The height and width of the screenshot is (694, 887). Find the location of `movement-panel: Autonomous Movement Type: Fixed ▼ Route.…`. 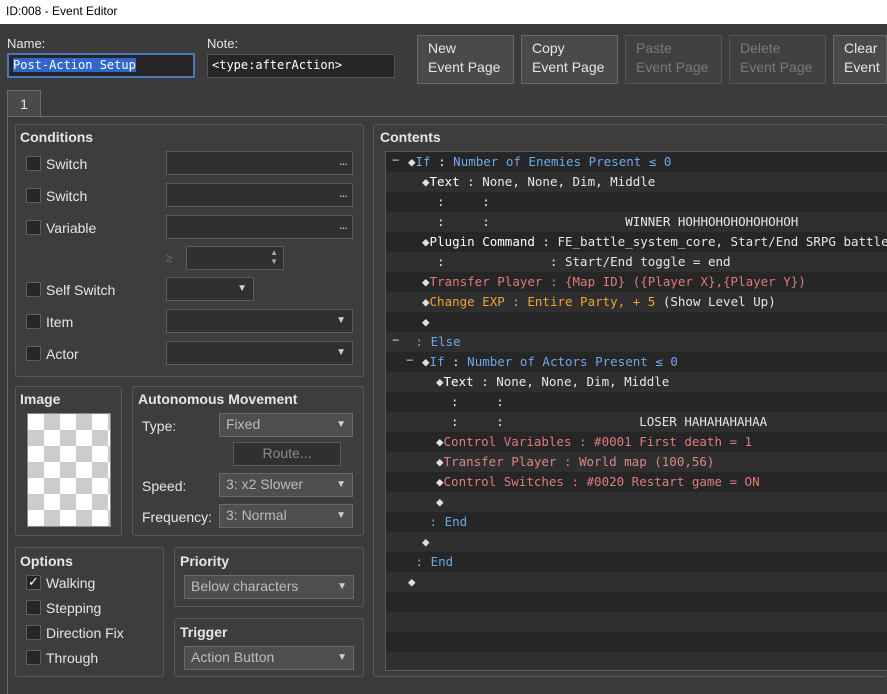

movement-panel: Autonomous Movement Type: Fixed ▼ Route.… is located at coordinates (248, 461).